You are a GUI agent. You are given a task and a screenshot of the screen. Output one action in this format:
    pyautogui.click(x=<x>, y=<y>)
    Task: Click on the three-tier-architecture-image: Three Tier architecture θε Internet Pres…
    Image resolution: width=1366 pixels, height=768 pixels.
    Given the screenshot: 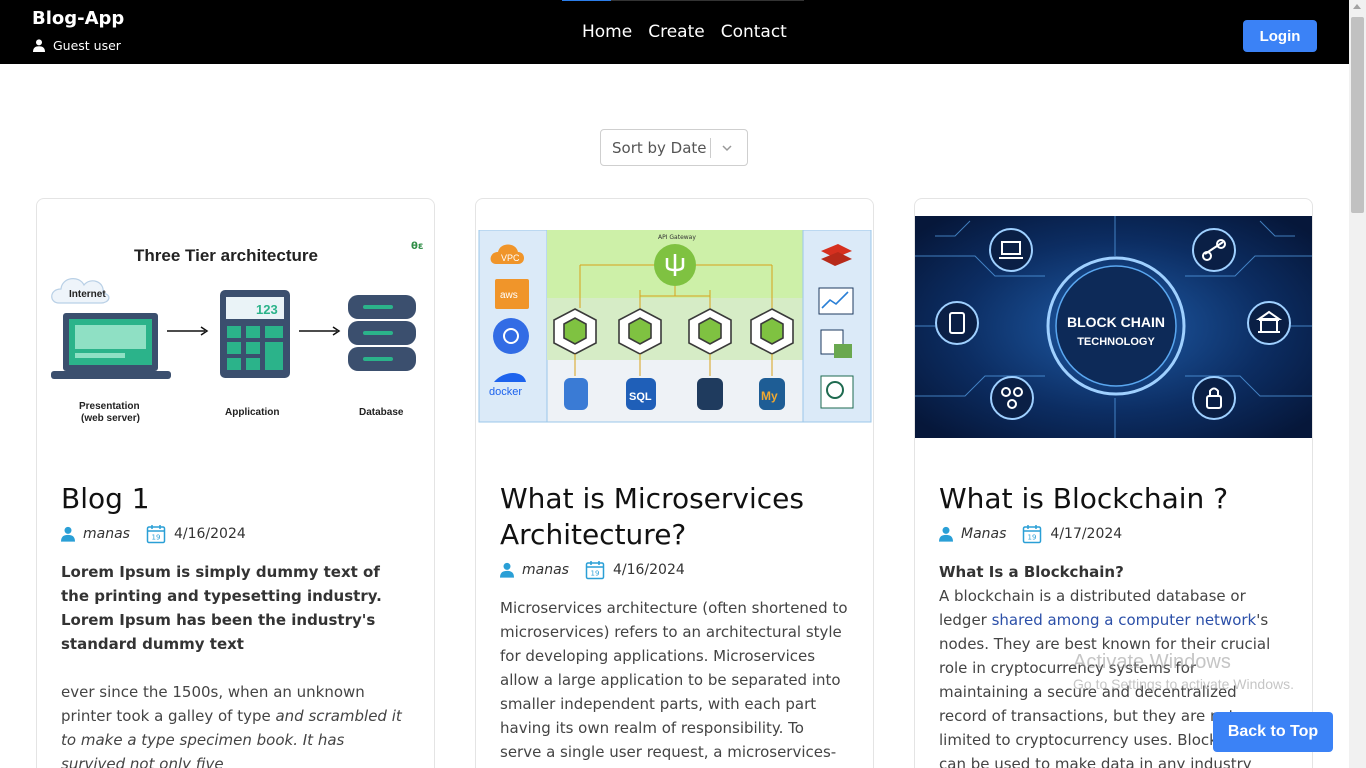 What is the action you would take?
    pyautogui.click(x=235, y=326)
    